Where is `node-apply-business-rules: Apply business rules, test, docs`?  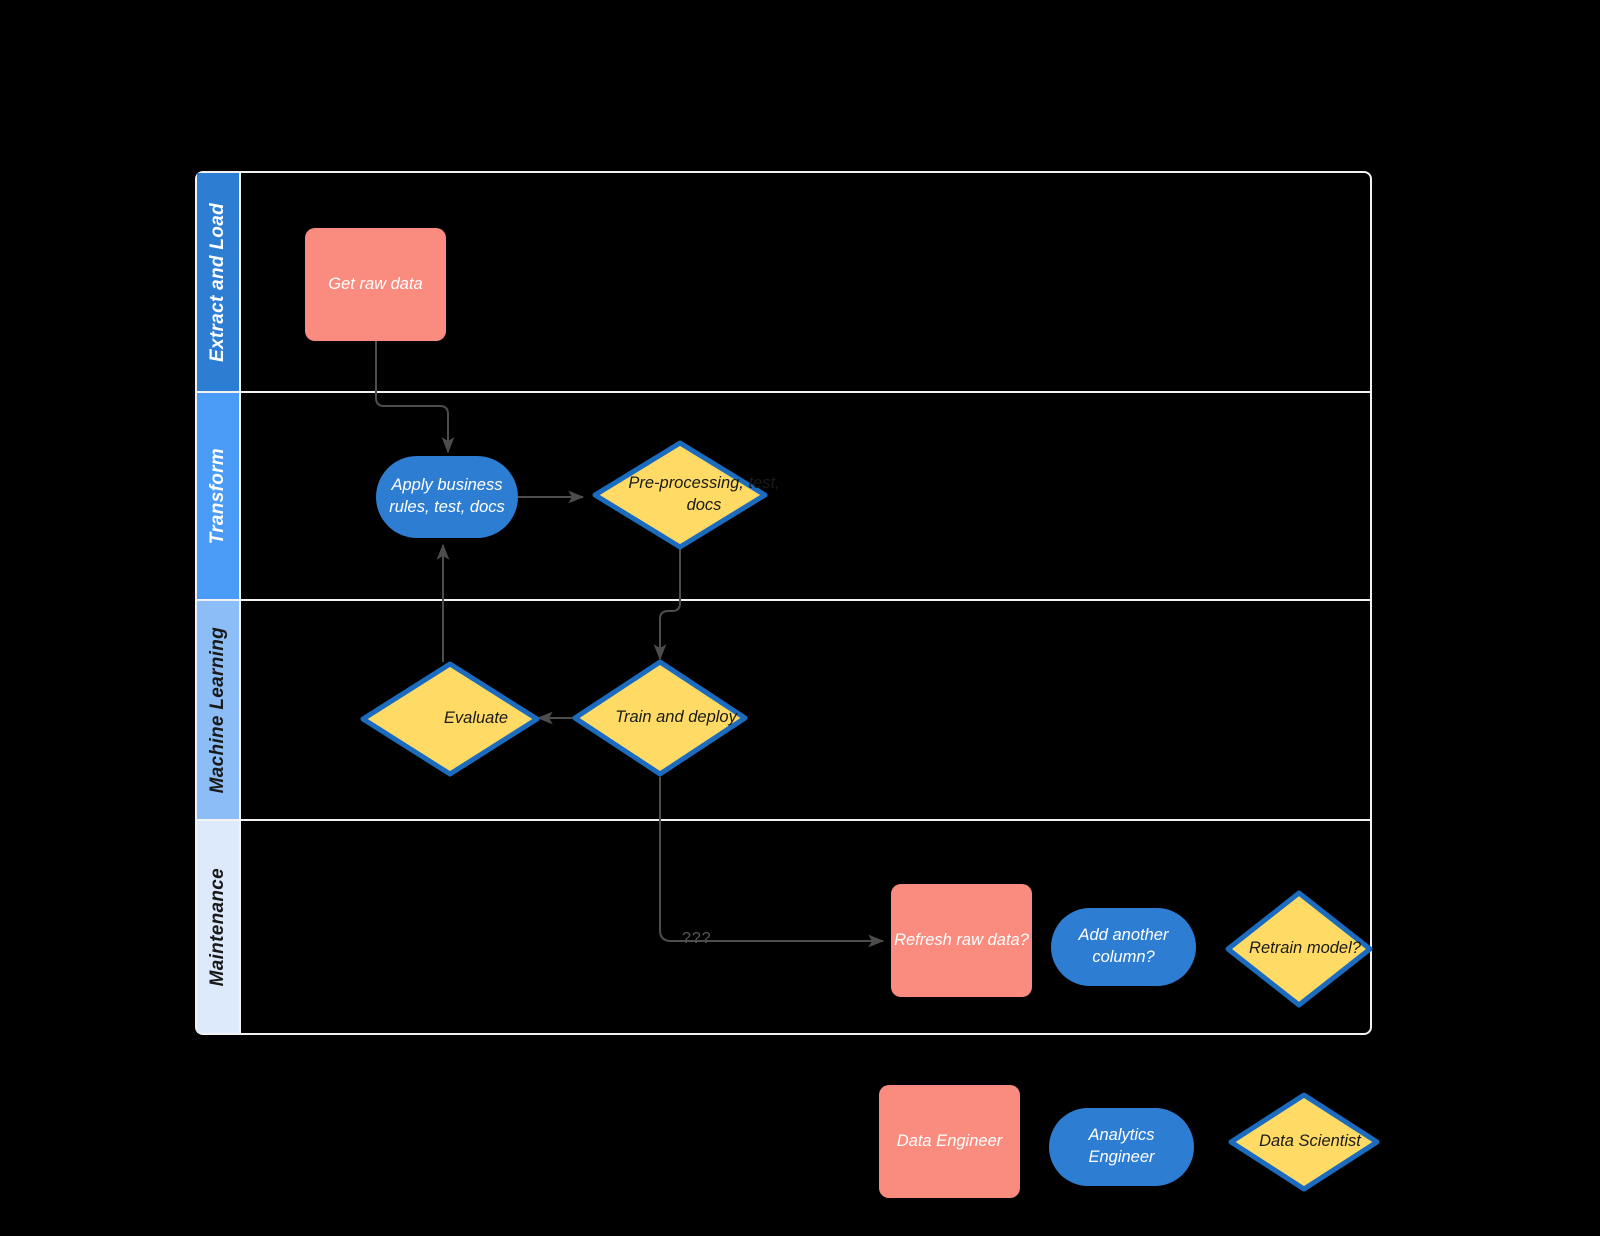 node-apply-business-rules: Apply business rules, test, docs is located at coordinates (447, 497).